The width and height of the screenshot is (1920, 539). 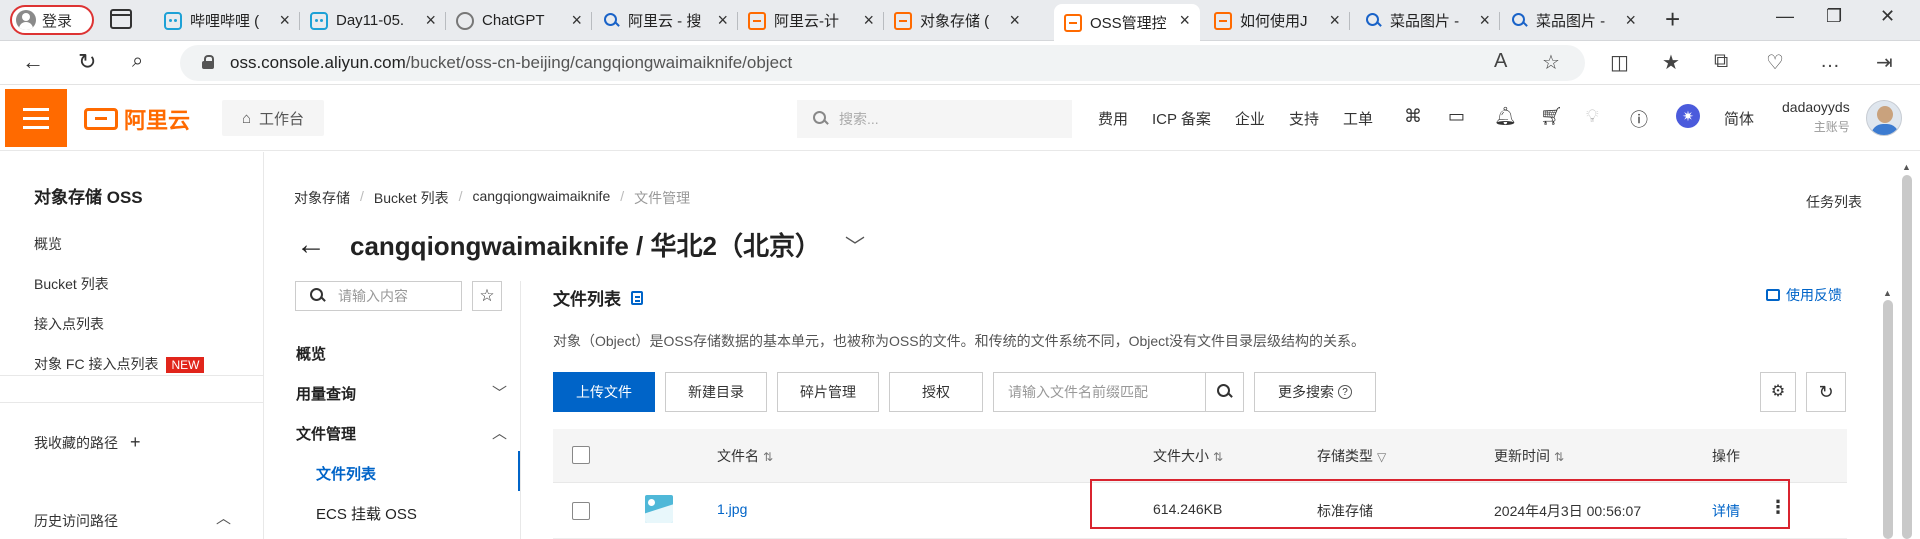 What do you see at coordinates (401, 433) in the screenshot?
I see `bucket-nav-file-management: 文件管理 ︿` at bounding box center [401, 433].